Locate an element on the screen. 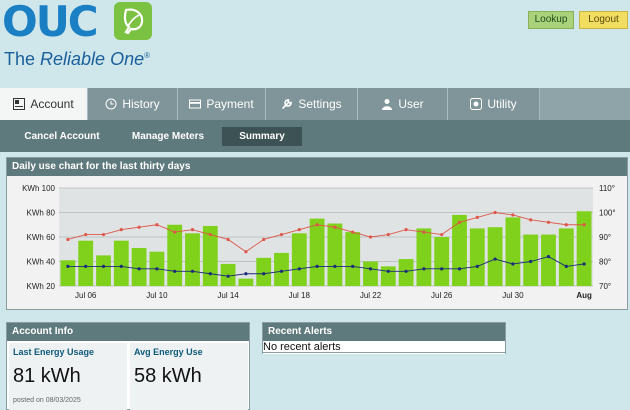 This screenshot has width=630, height=410. tab-history: History is located at coordinates (133, 104).